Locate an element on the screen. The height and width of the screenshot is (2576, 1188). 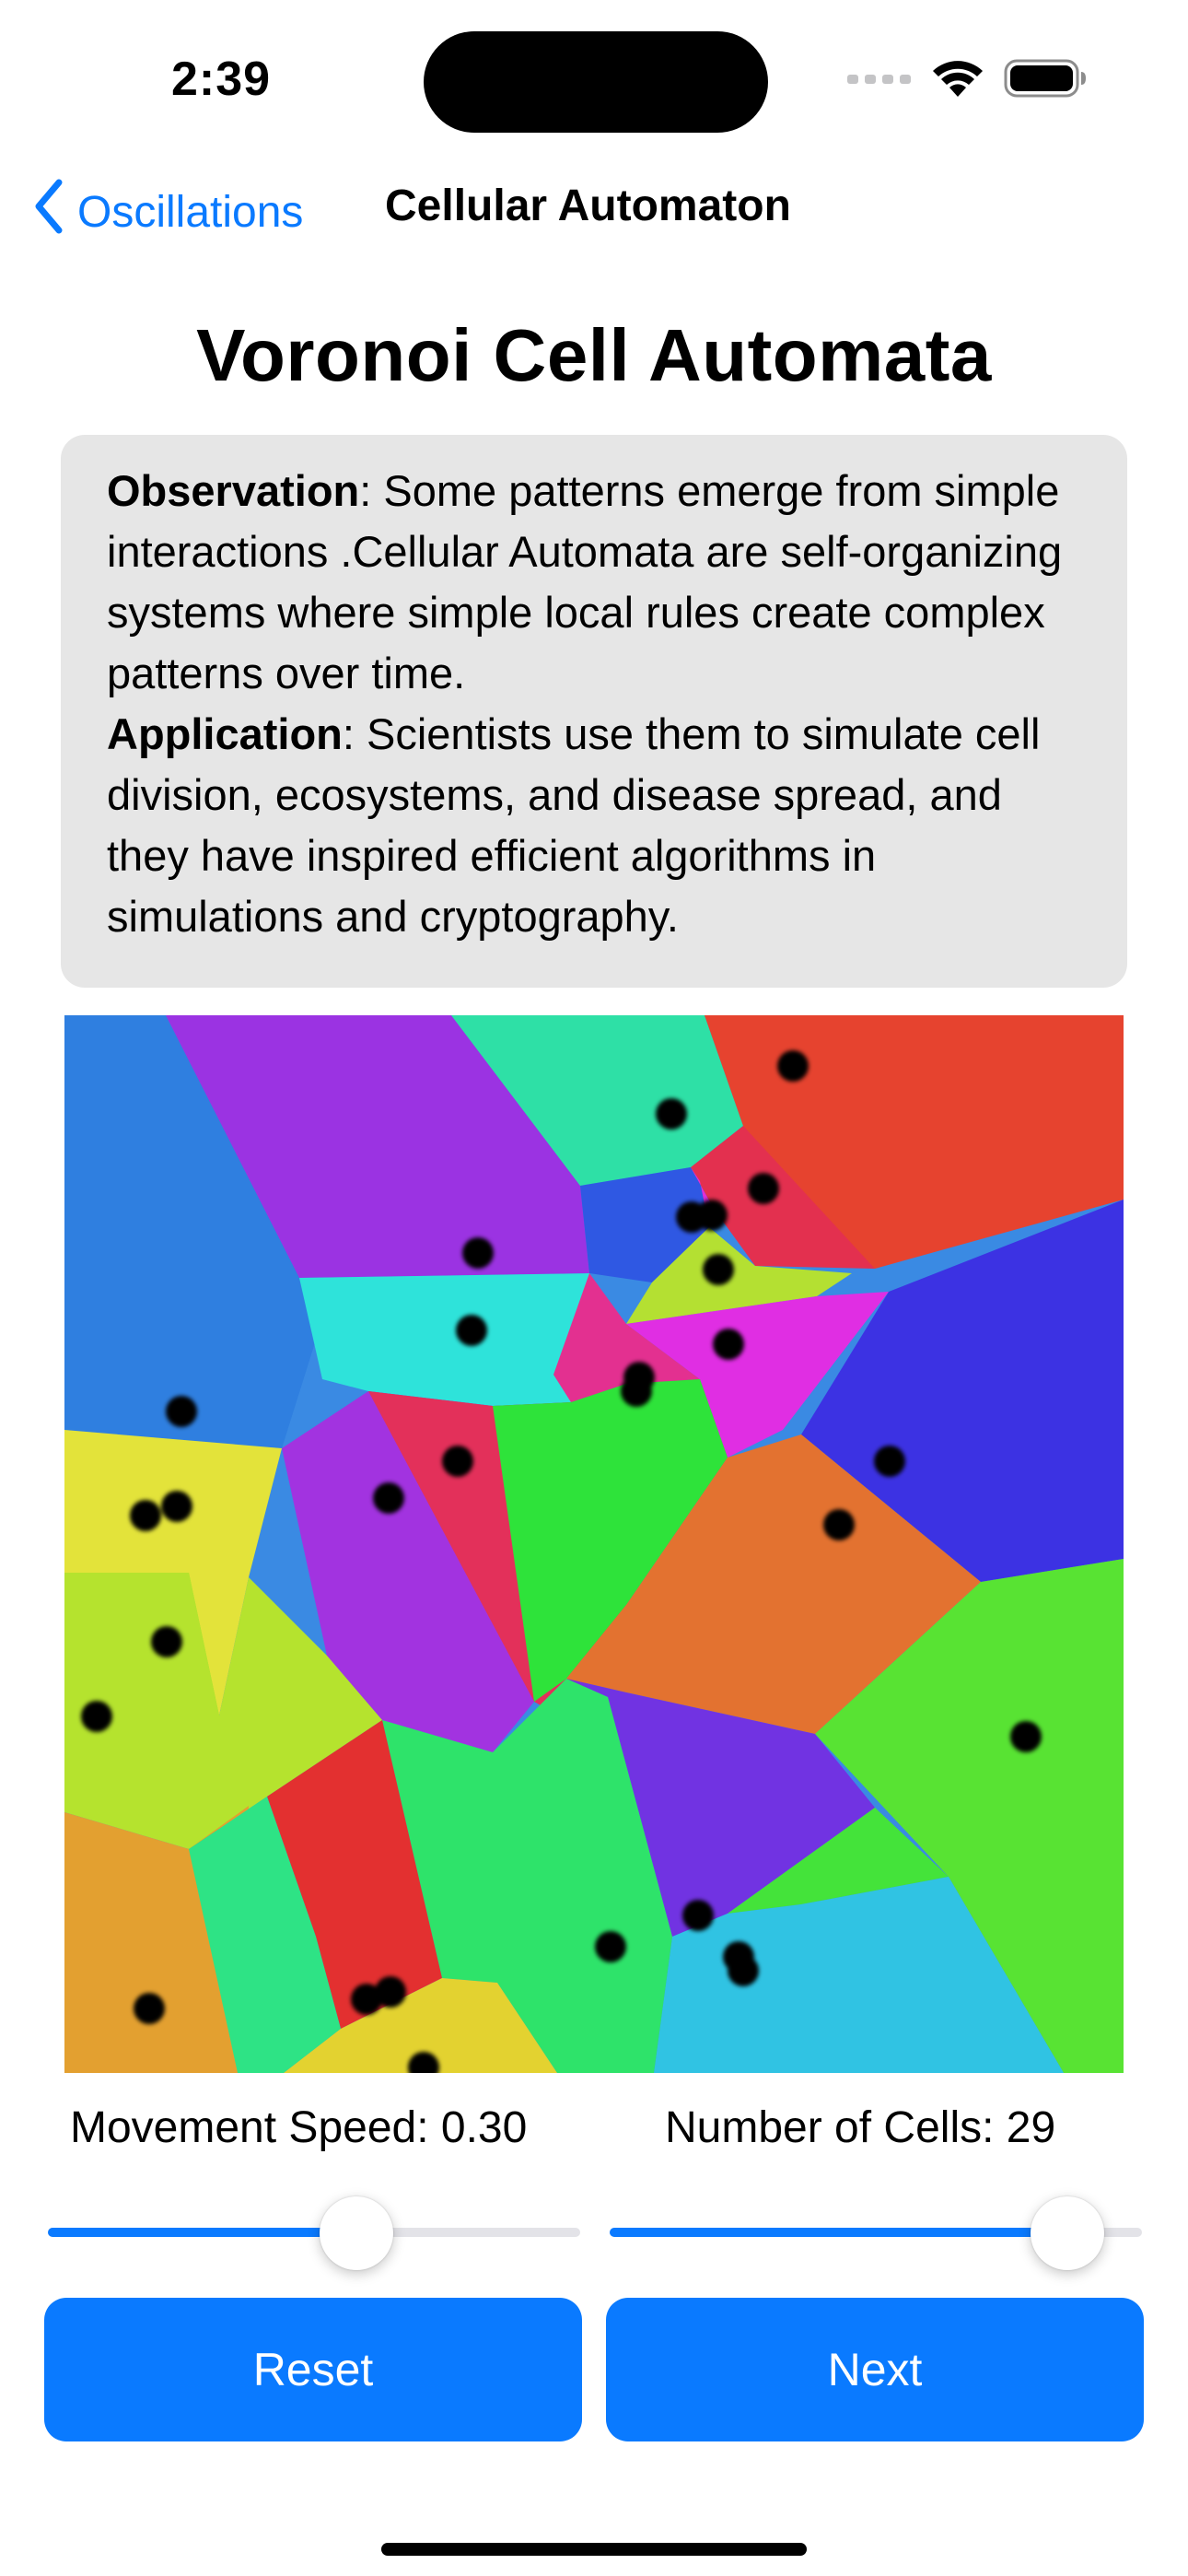
next-button: Next is located at coordinates (875, 2369).